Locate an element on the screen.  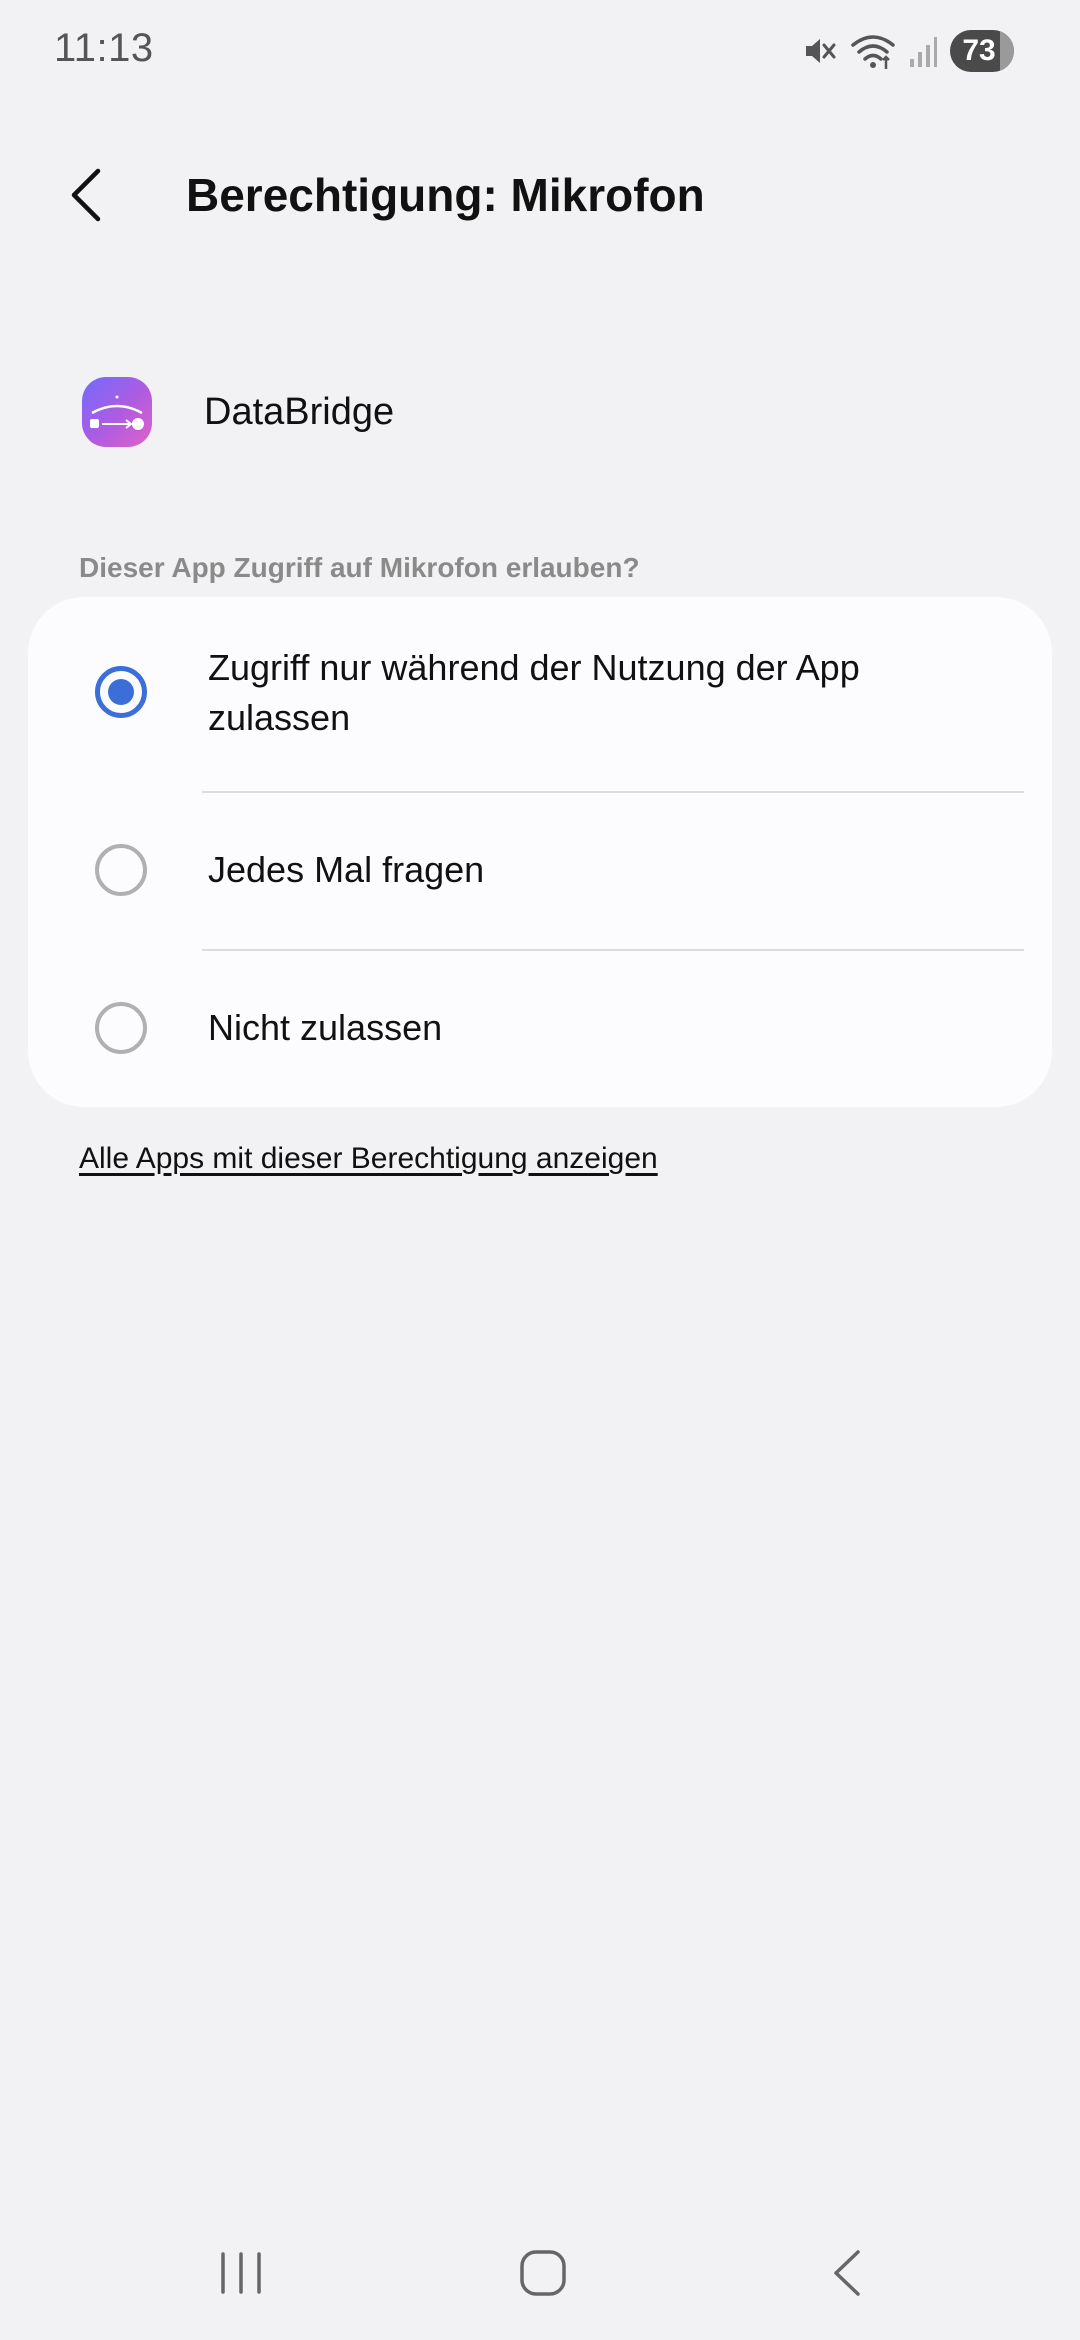
status-icons: 73 is located at coordinates (908, 51).